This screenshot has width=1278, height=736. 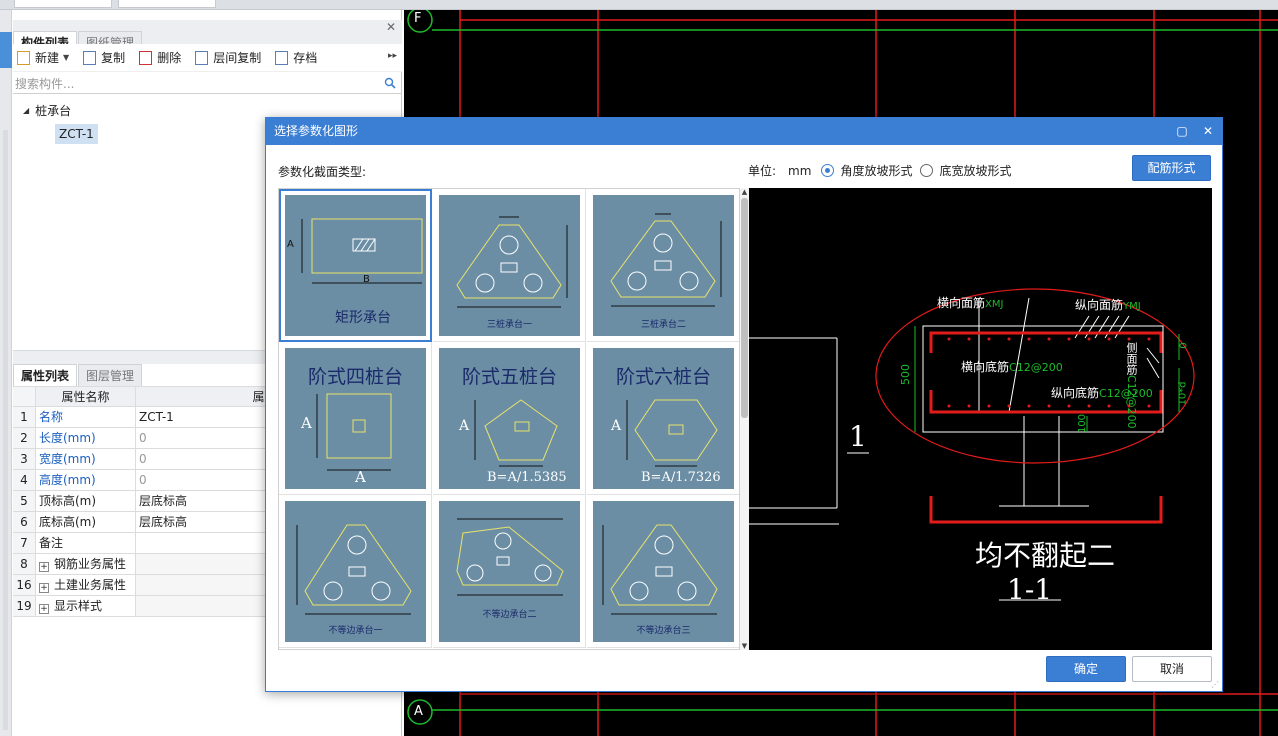 What do you see at coordinates (1099, 305) in the screenshot?
I see `label-top-longitudinal-text: 纵向面筋` at bounding box center [1099, 305].